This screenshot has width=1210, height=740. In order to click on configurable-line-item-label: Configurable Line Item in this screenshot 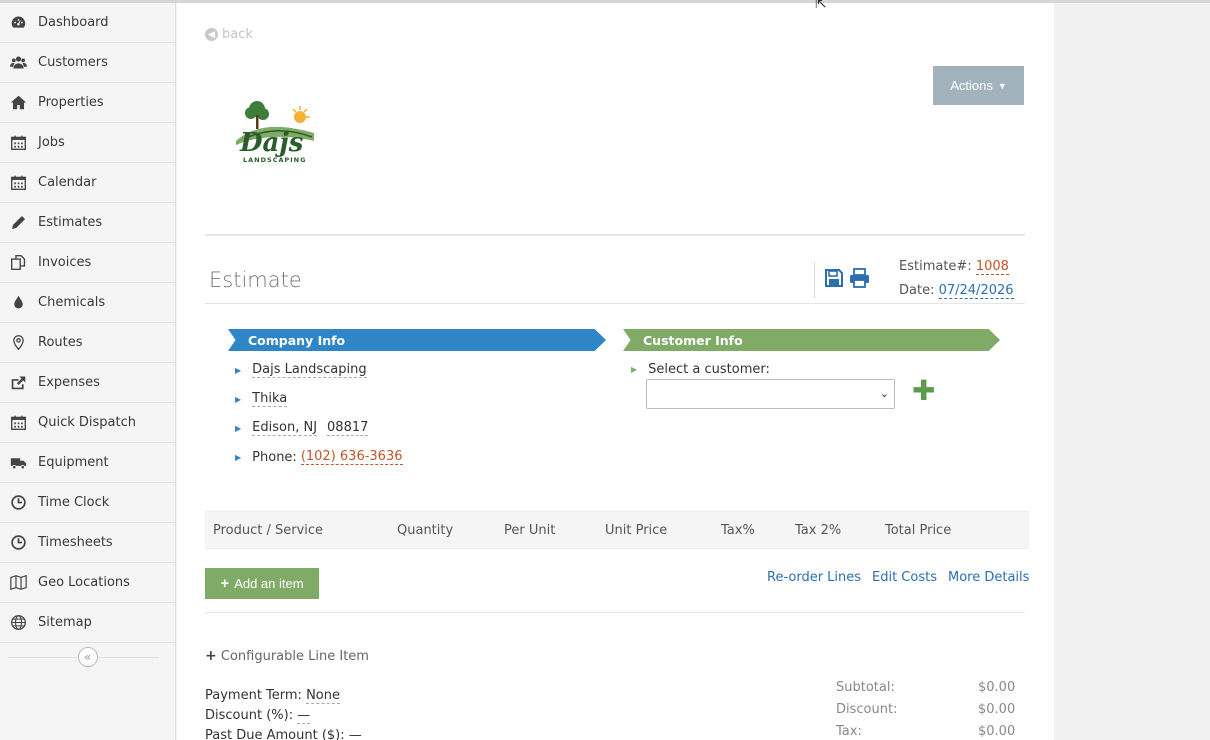, I will do `click(294, 656)`.